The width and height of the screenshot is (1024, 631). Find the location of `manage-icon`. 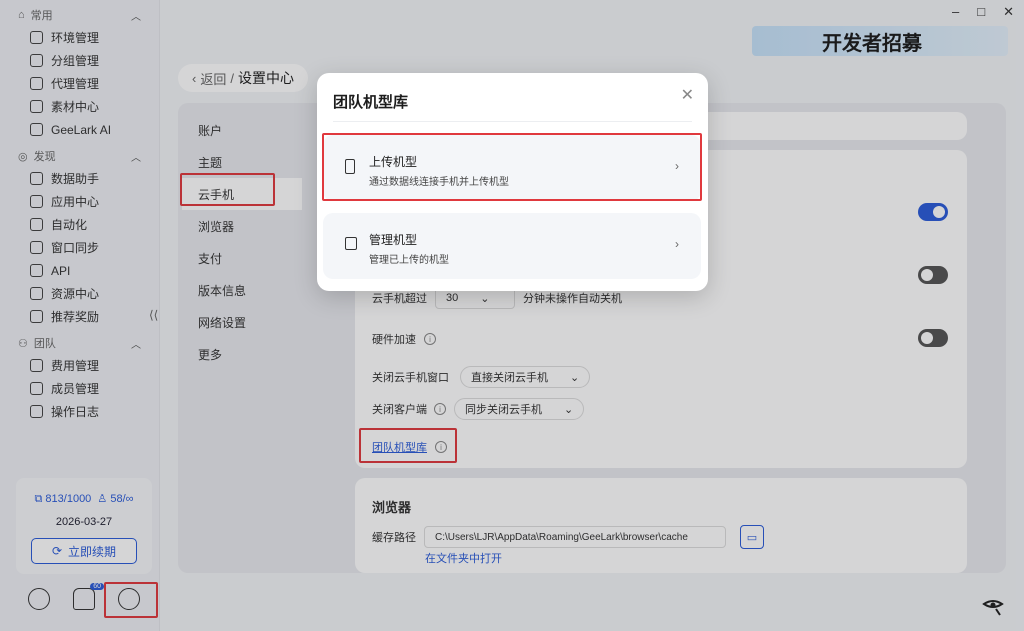

manage-icon is located at coordinates (351, 243).